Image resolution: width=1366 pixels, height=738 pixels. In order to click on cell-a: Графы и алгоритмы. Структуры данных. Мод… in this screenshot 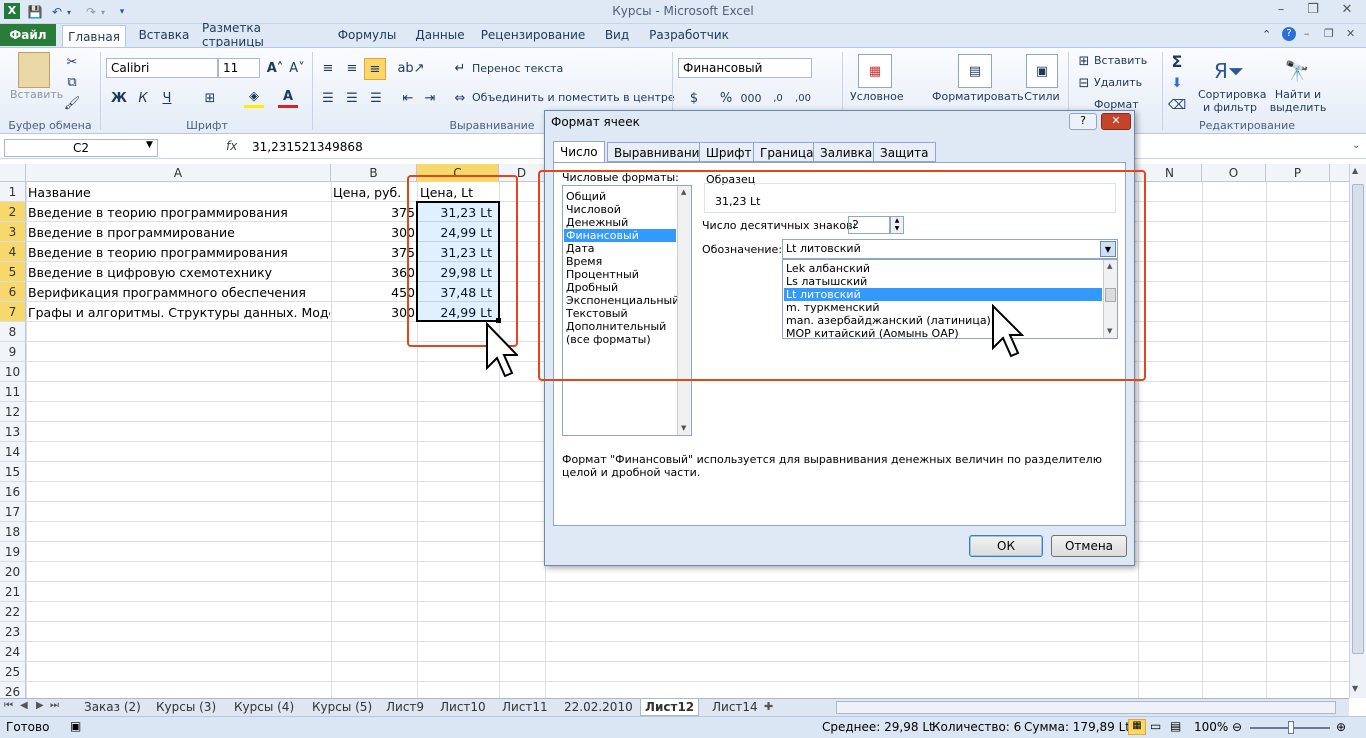, I will do `click(179, 313)`.